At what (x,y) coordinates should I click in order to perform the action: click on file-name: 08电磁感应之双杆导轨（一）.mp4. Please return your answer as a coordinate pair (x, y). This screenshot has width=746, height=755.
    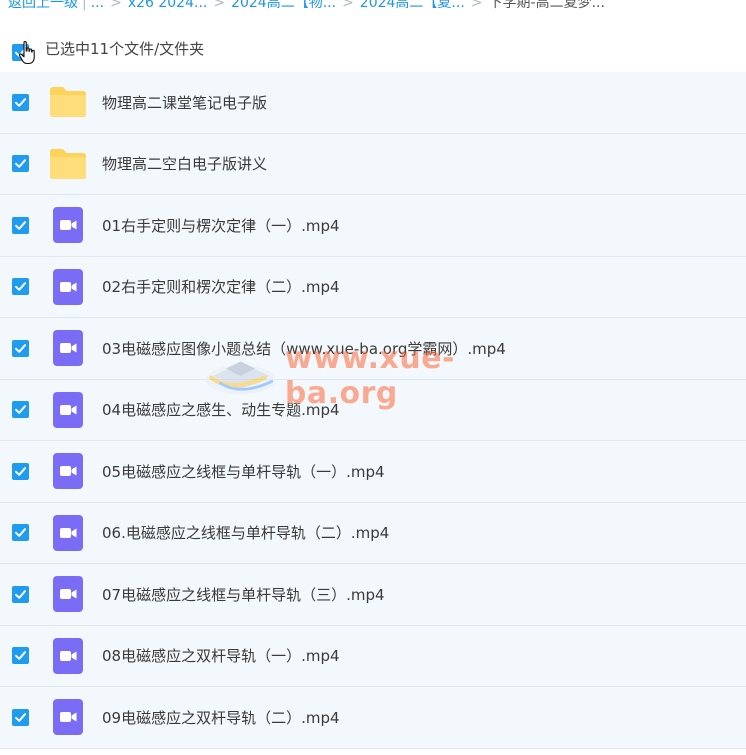
    Looking at the image, I should click on (221, 655).